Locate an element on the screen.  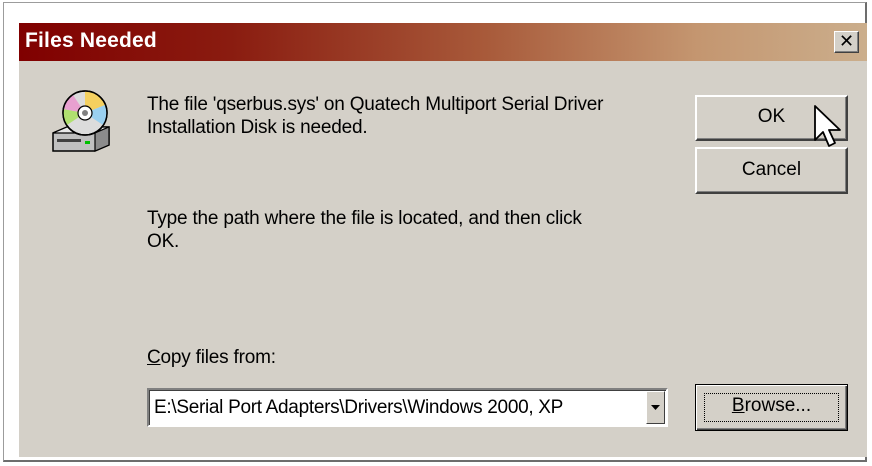
message-line-4: OK. is located at coordinates (163, 241).